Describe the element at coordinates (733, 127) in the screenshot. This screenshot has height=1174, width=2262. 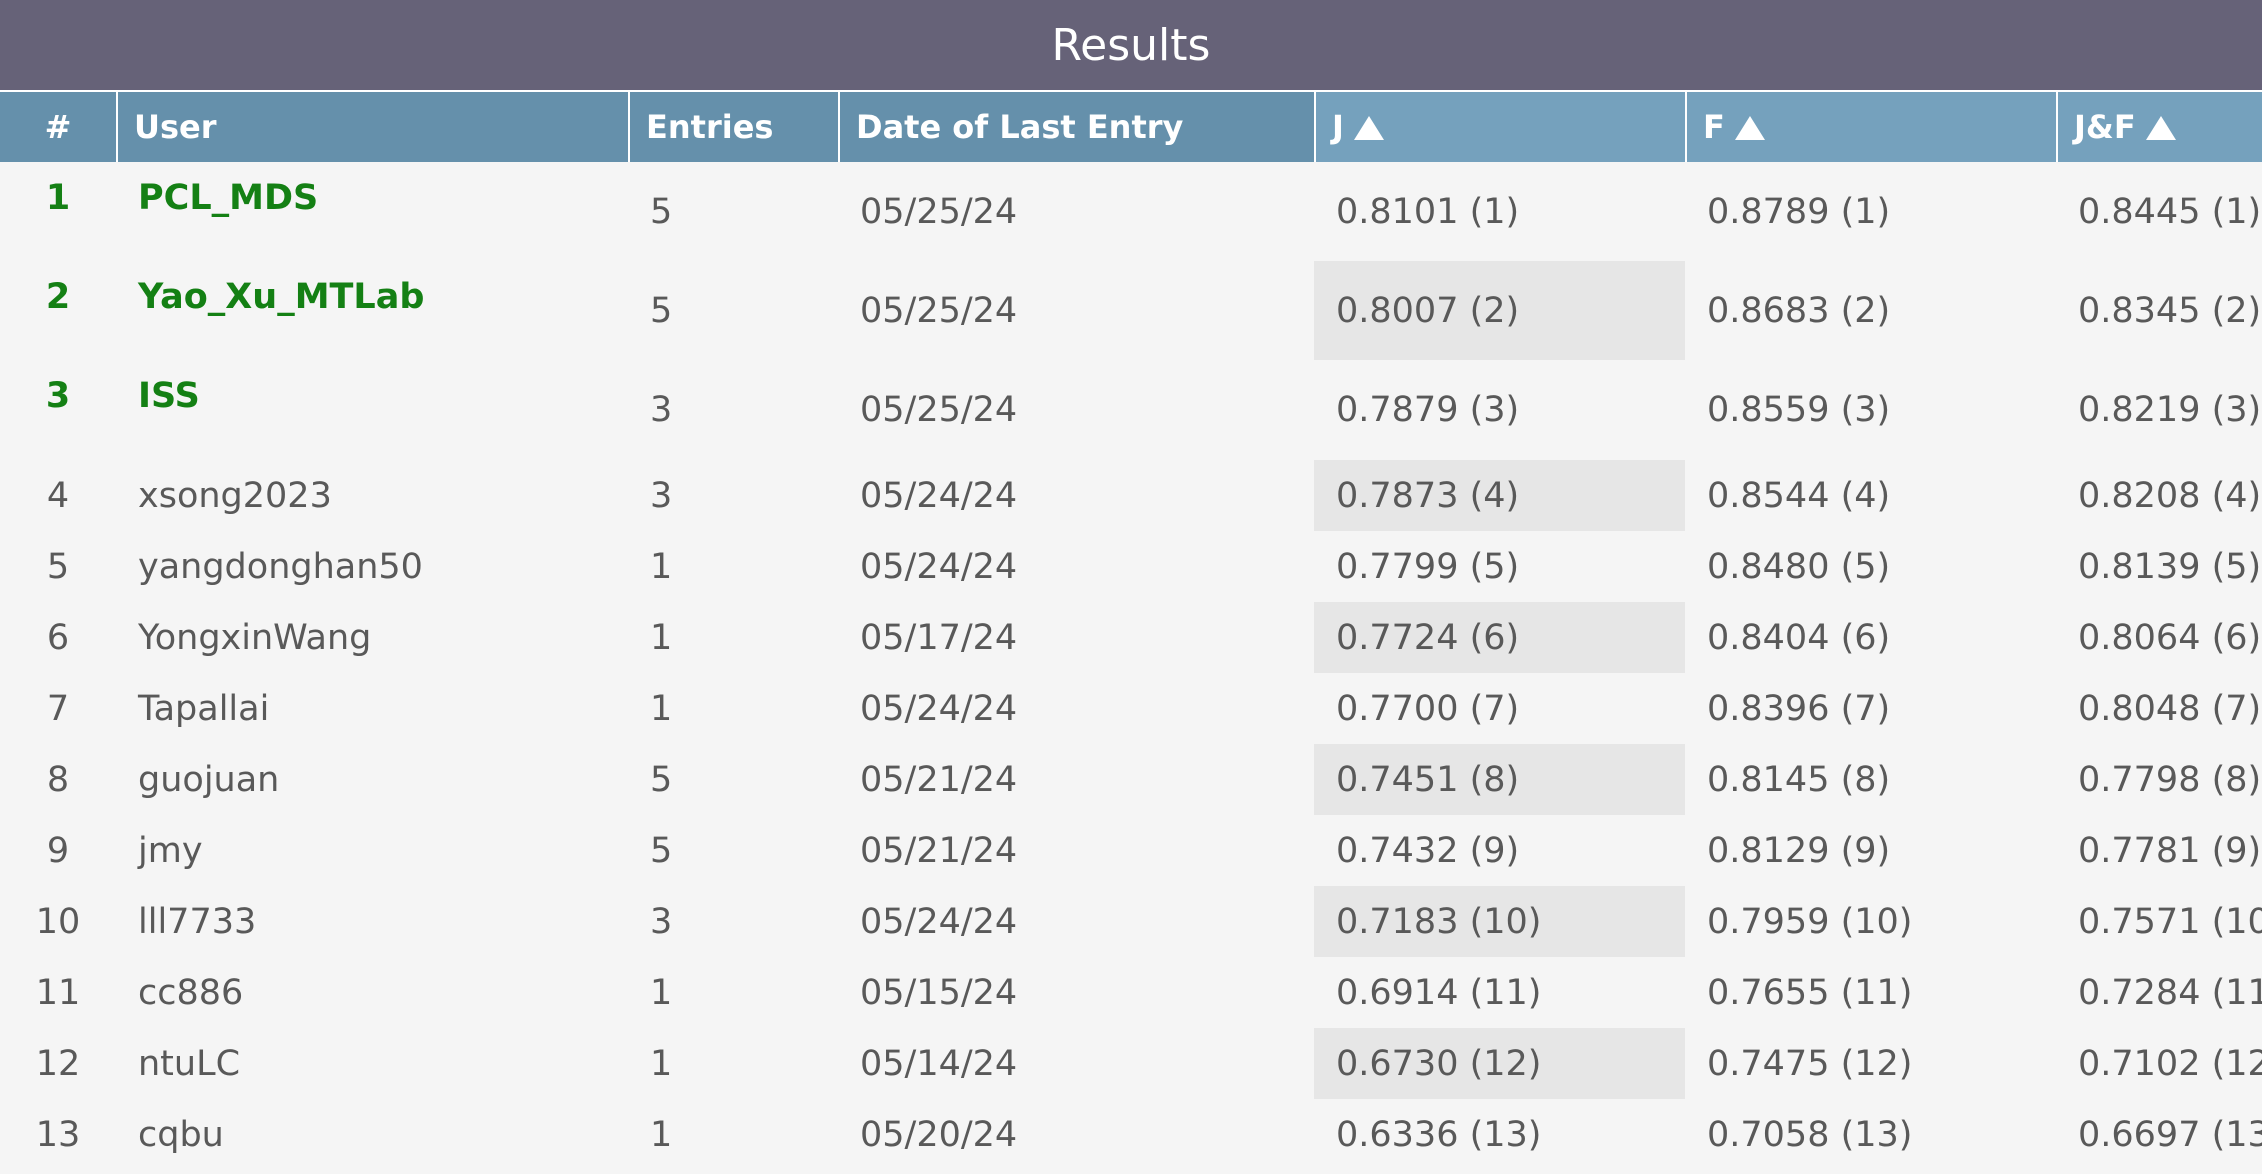
I see `header-entries: Entries` at that location.